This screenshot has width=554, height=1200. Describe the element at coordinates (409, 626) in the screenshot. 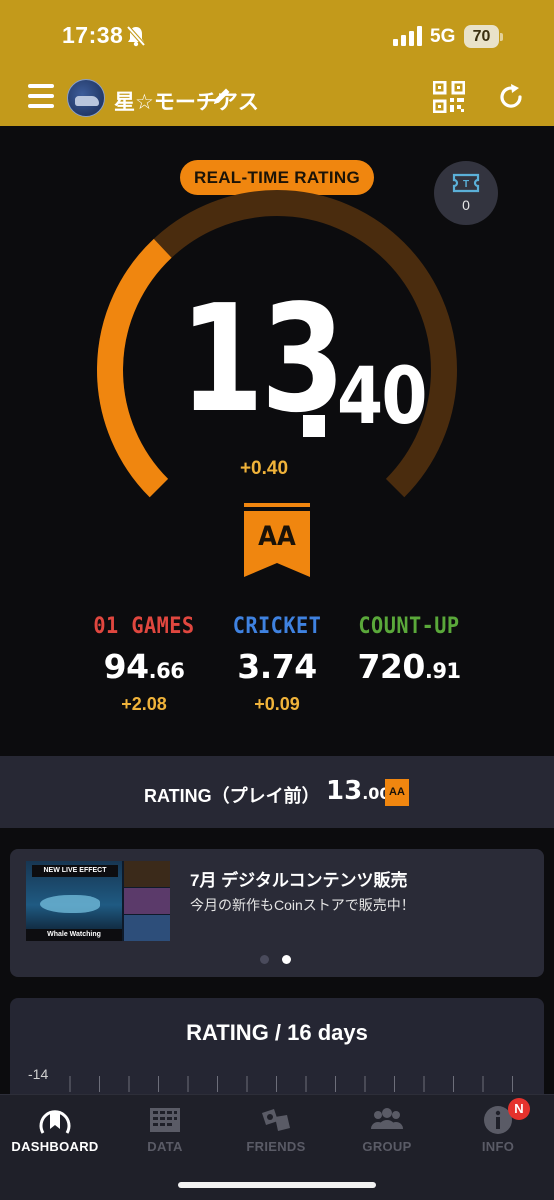

I see `category-label: COUNT-UP` at that location.